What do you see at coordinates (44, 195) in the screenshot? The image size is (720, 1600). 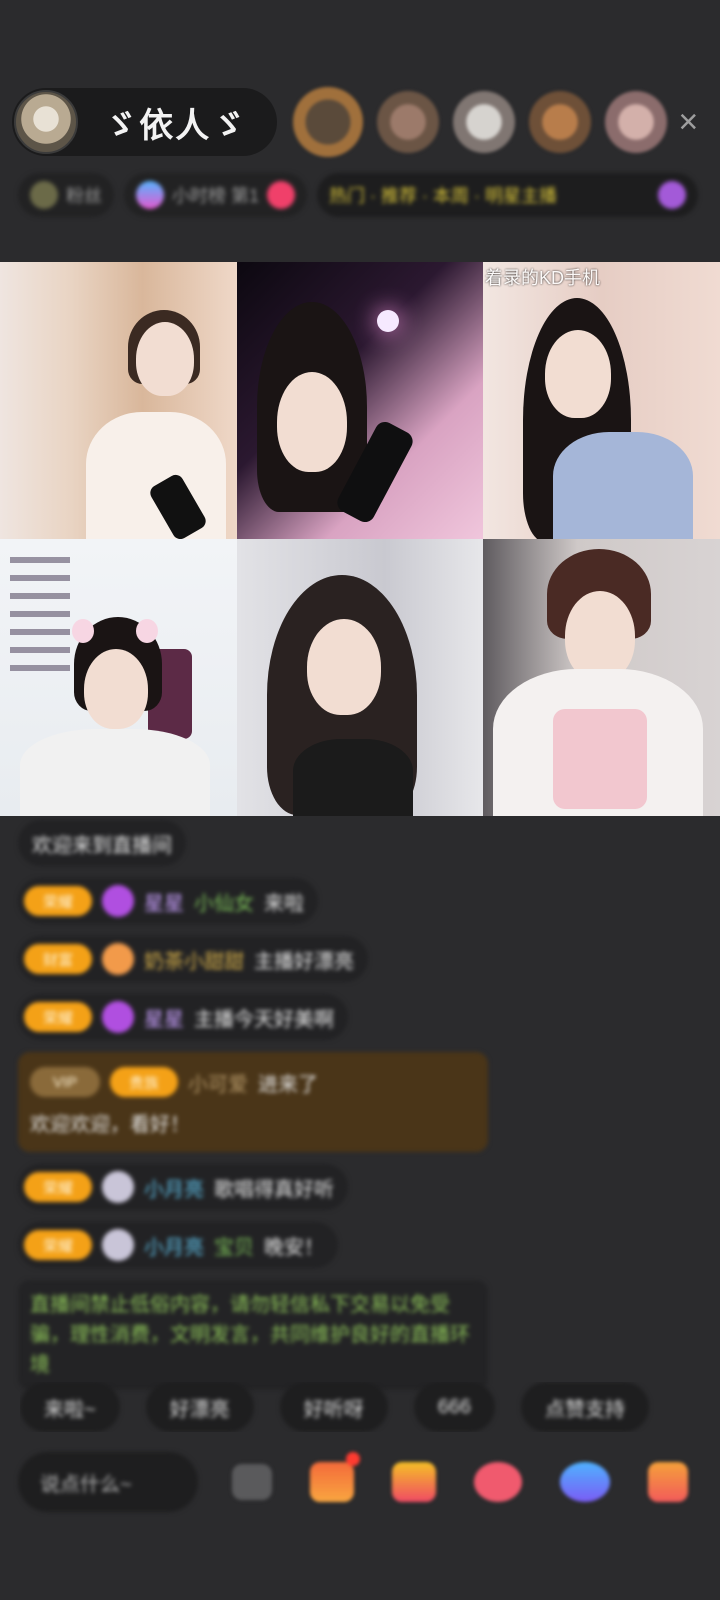 I see `fans-icon` at bounding box center [44, 195].